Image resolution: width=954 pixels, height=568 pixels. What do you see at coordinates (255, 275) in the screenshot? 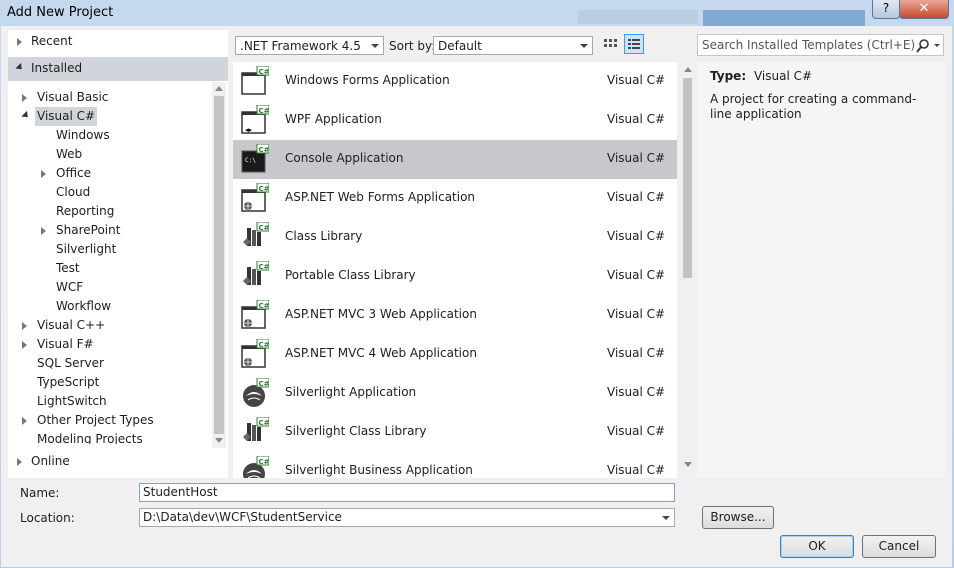
I see `portable-library-icon: C#` at bounding box center [255, 275].